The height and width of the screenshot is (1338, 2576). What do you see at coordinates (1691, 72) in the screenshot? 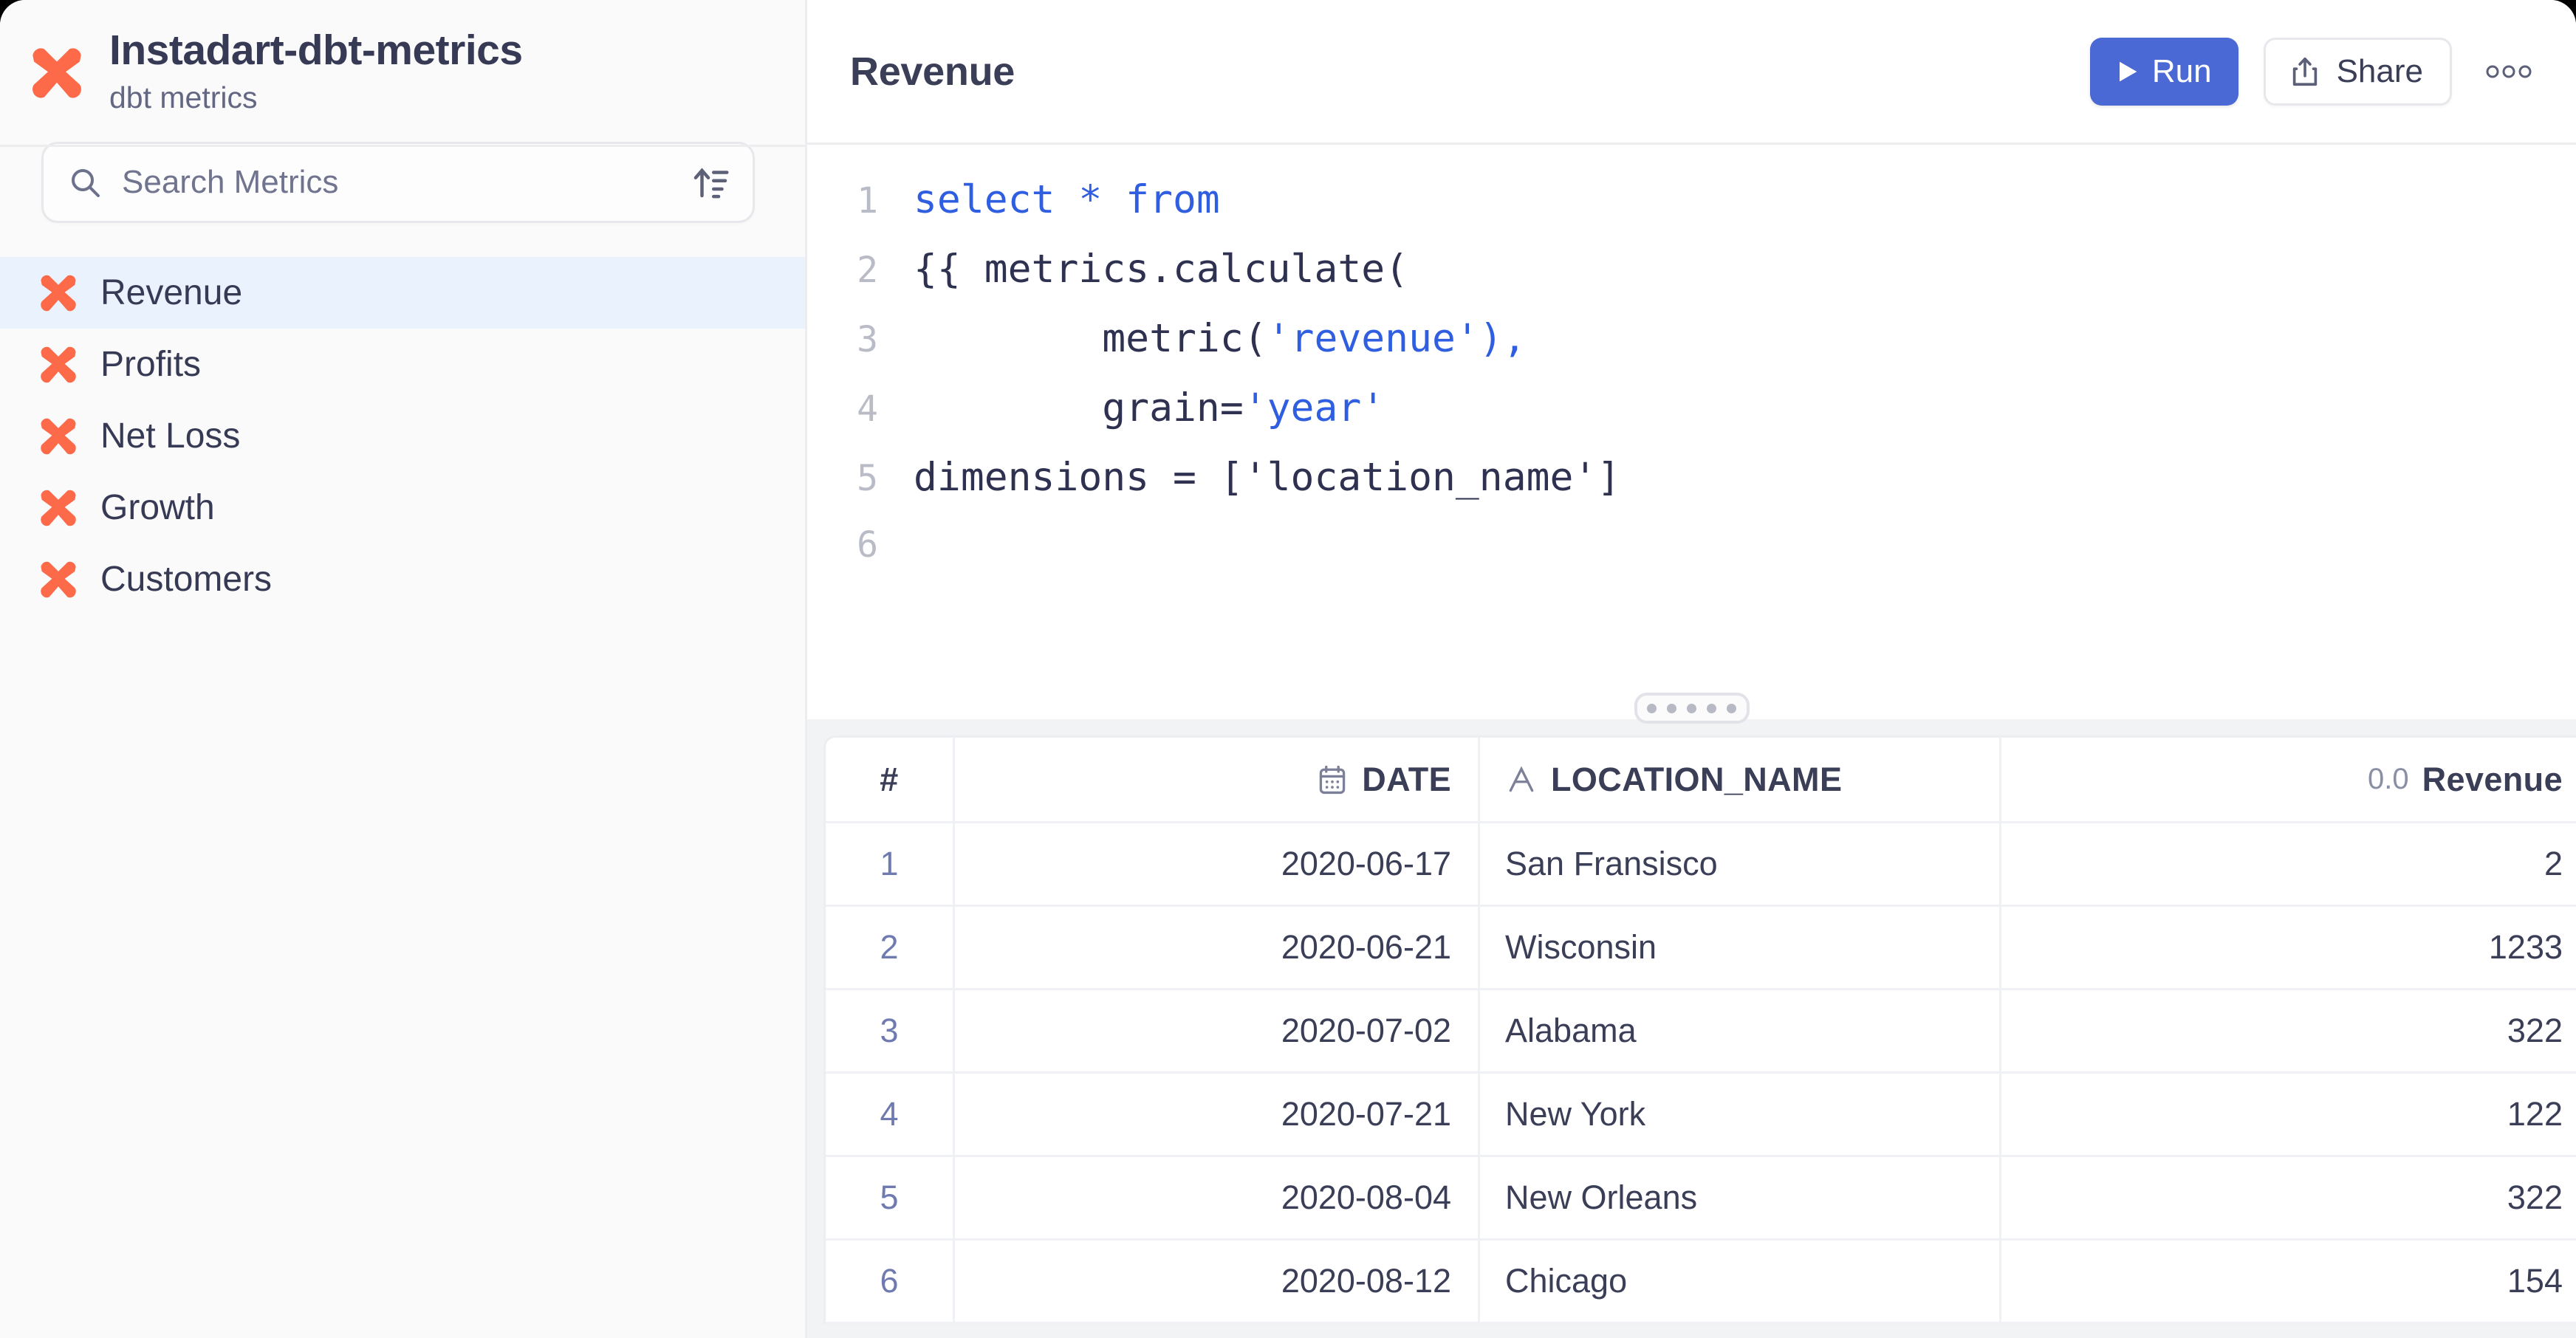
I see `main-header: Revenue Run Share` at bounding box center [1691, 72].